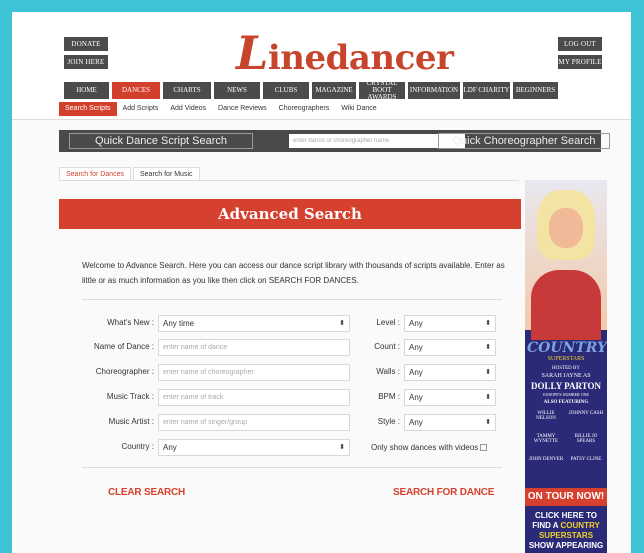 The image size is (644, 553). What do you see at coordinates (131, 421) in the screenshot?
I see `music-artist-label: Music Artist :` at bounding box center [131, 421].